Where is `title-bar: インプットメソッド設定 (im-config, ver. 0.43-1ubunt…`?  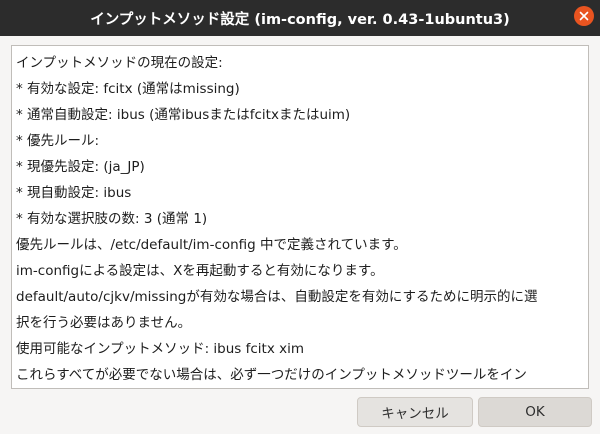
title-bar: インプットメソッド設定 (im-config, ver. 0.43-1ubunt… is located at coordinates (300, 18).